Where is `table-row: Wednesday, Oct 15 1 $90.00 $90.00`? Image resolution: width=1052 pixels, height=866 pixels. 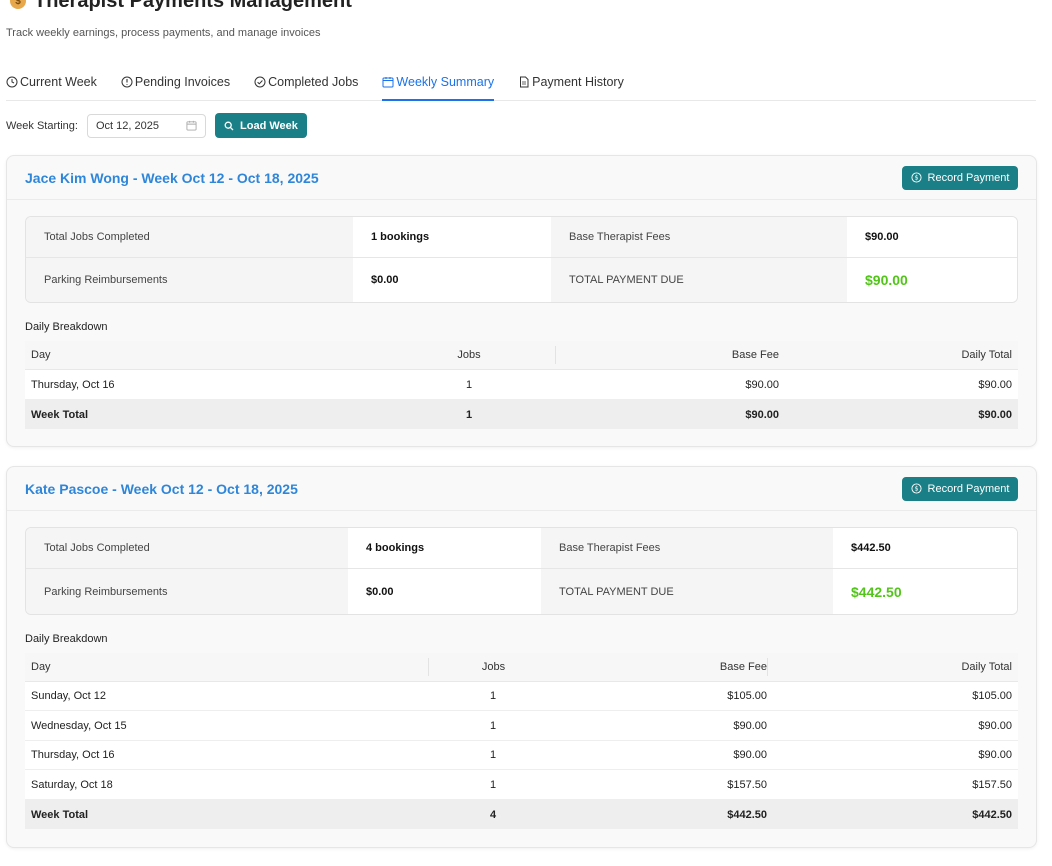
table-row: Wednesday, Oct 15 1 $90.00 $90.00 is located at coordinates (521, 726).